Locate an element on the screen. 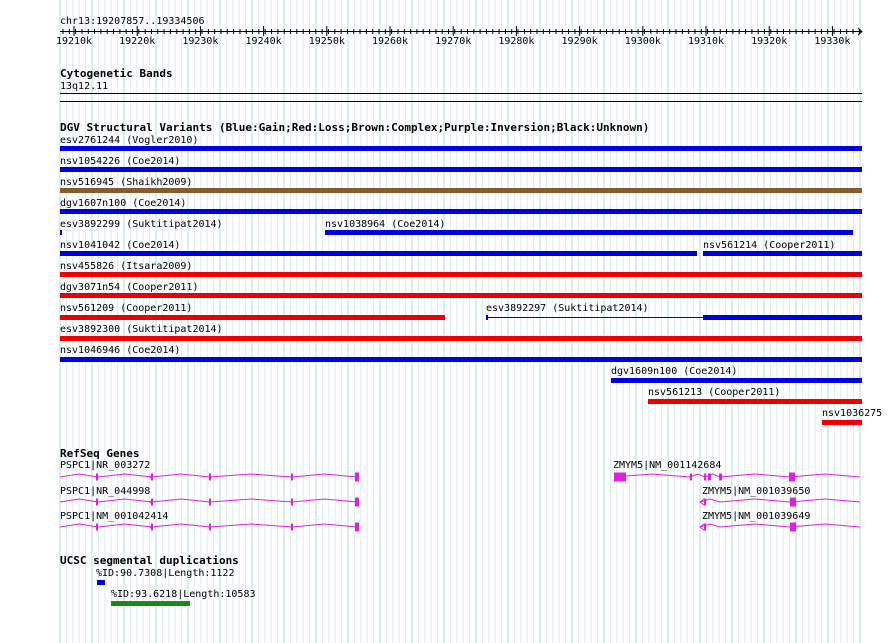 Image resolution: width=890 pixels, height=643 pixels. segdup-label: %ID:93.6218|Length:10583 is located at coordinates (183, 594).